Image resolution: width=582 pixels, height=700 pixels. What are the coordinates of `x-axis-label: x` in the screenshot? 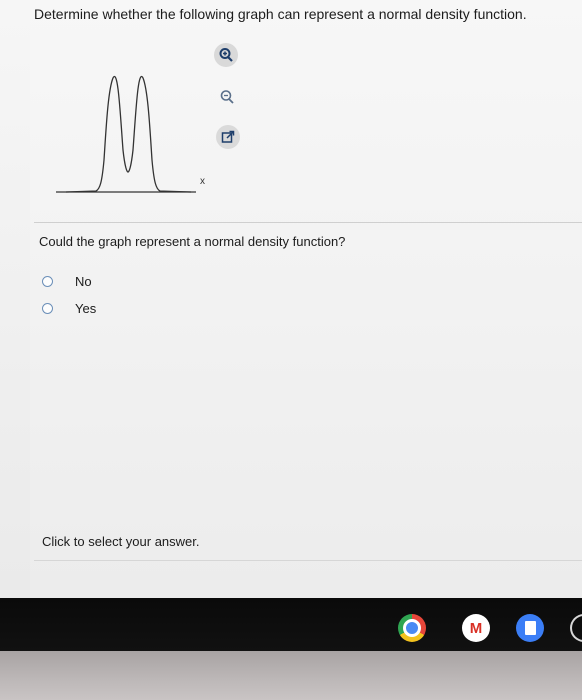 It's located at (202, 181).